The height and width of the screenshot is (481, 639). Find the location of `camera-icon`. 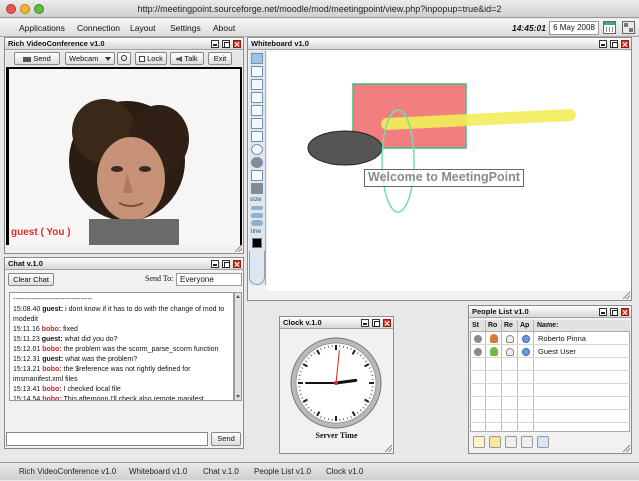

camera-icon is located at coordinates (27, 59).